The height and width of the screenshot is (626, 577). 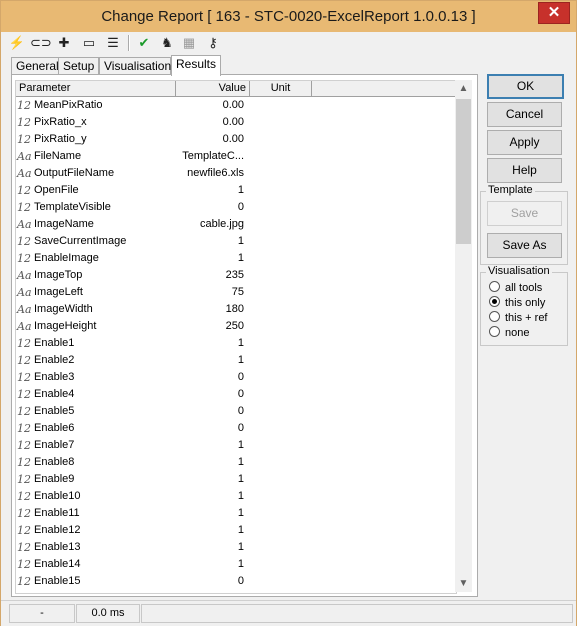 I want to click on table-row: 12 Enable8 1, so click(x=236, y=462).